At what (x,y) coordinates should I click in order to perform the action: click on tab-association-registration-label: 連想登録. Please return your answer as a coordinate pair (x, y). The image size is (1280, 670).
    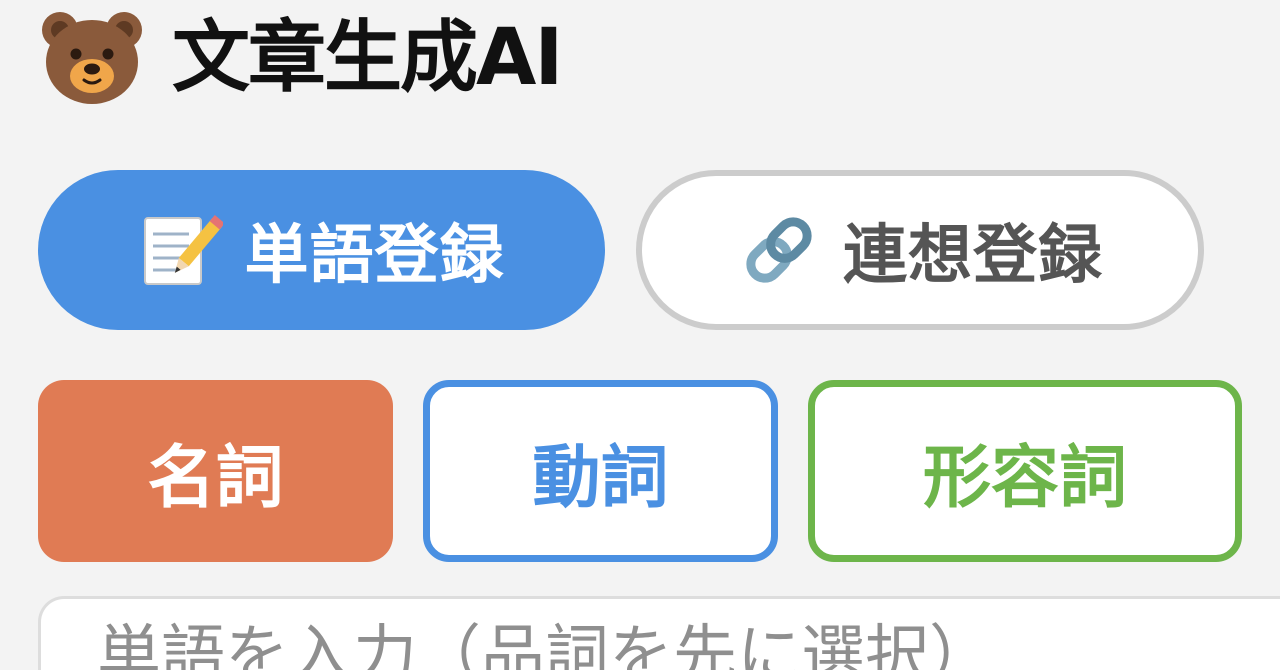
    Looking at the image, I should click on (973, 256).